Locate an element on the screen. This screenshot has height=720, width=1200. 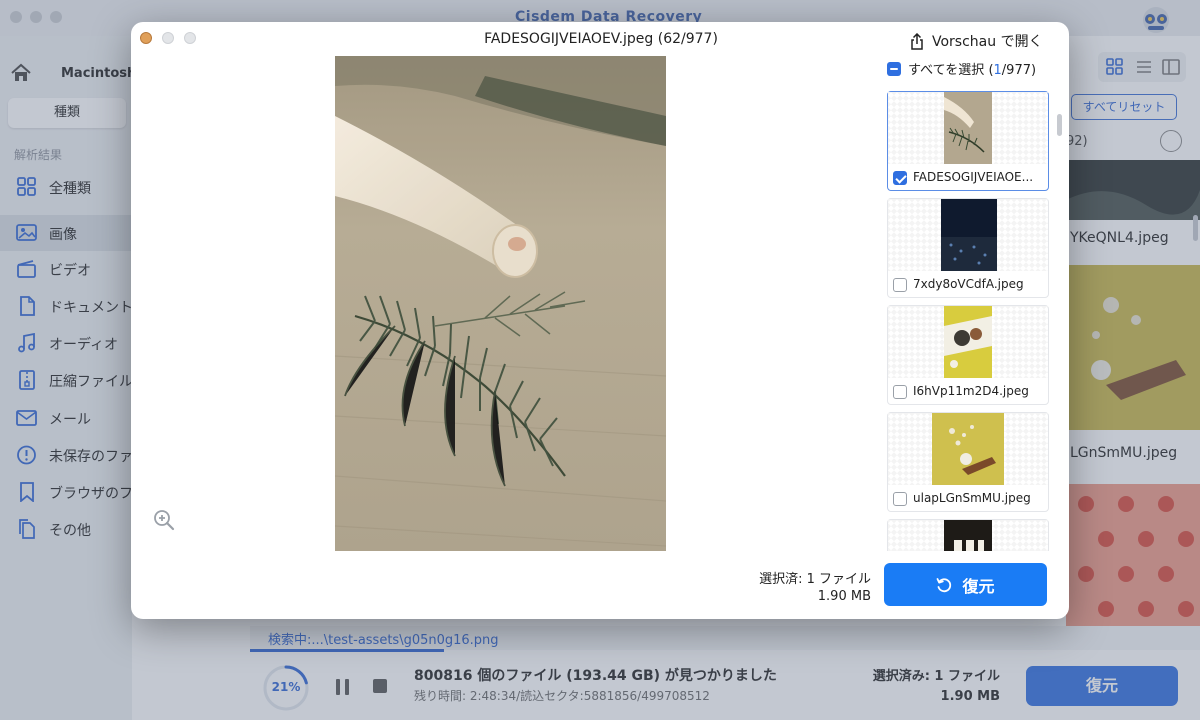
open-in-preview-label: Vorschau で開く is located at coordinates (987, 42).